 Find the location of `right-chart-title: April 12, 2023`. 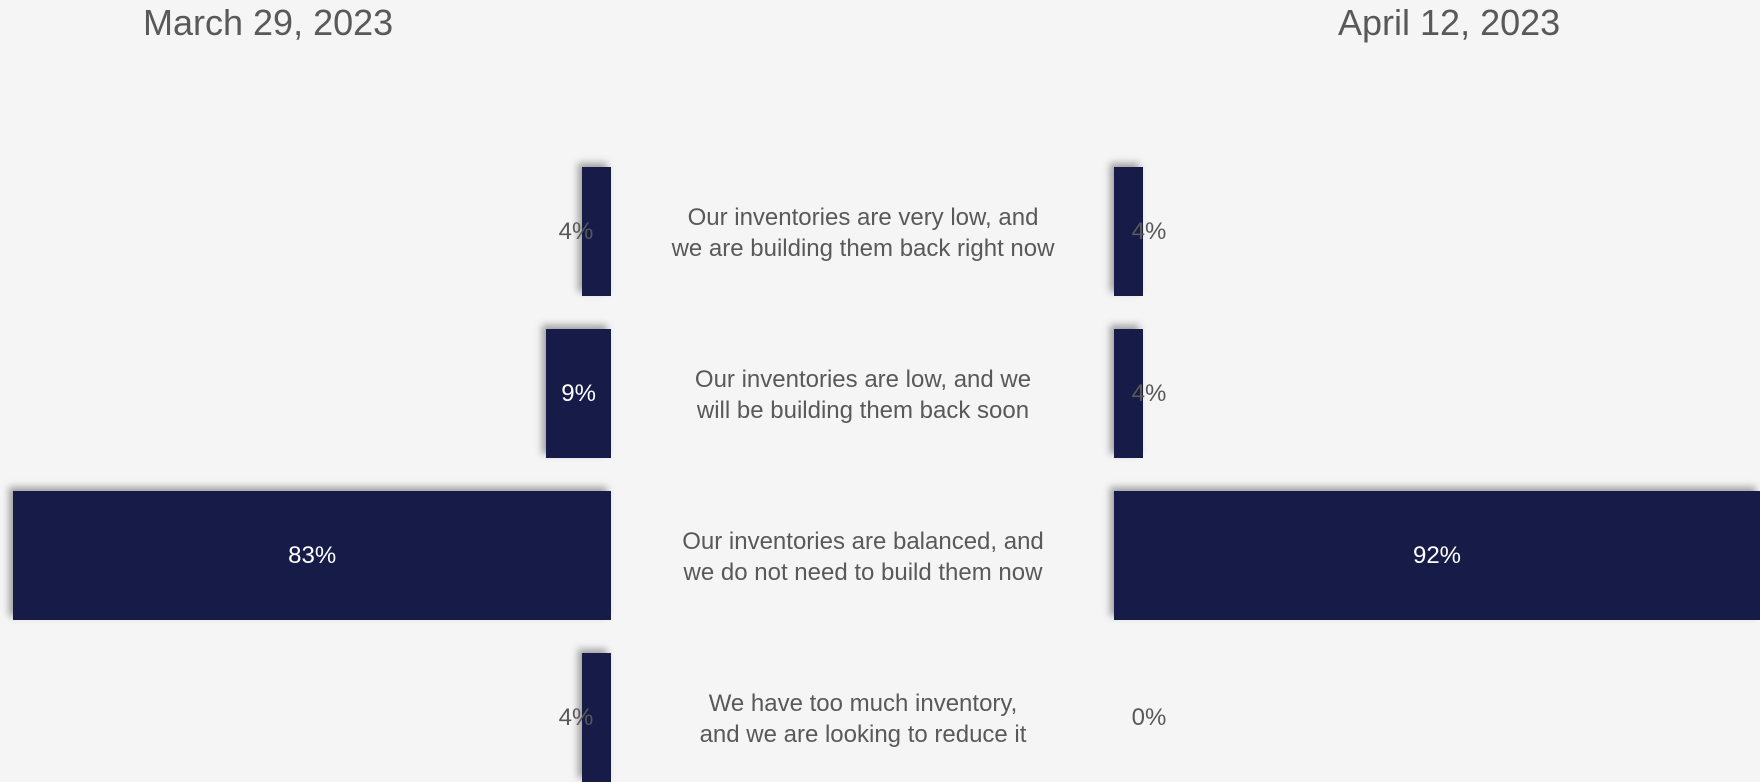

right-chart-title: April 12, 2023 is located at coordinates (1449, 22).